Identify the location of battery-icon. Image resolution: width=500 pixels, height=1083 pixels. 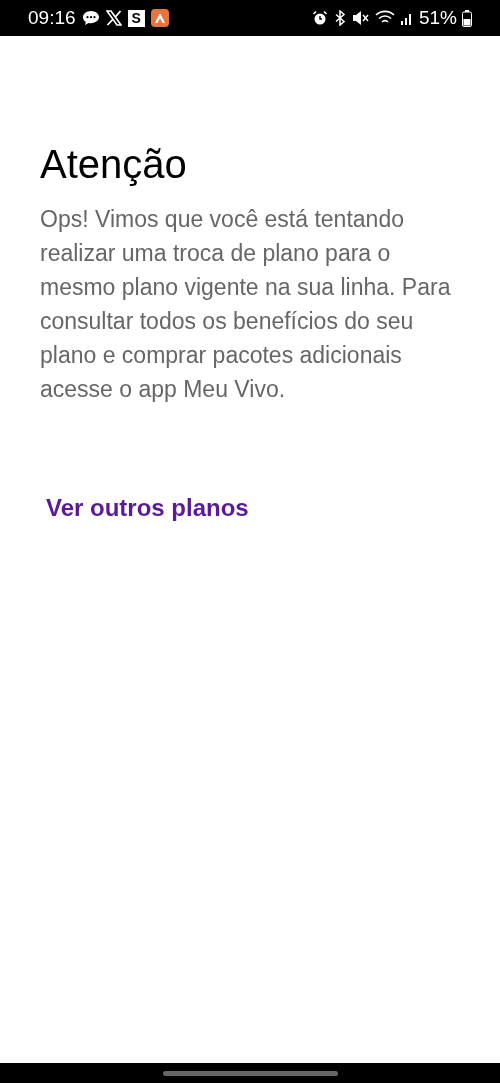
(467, 18).